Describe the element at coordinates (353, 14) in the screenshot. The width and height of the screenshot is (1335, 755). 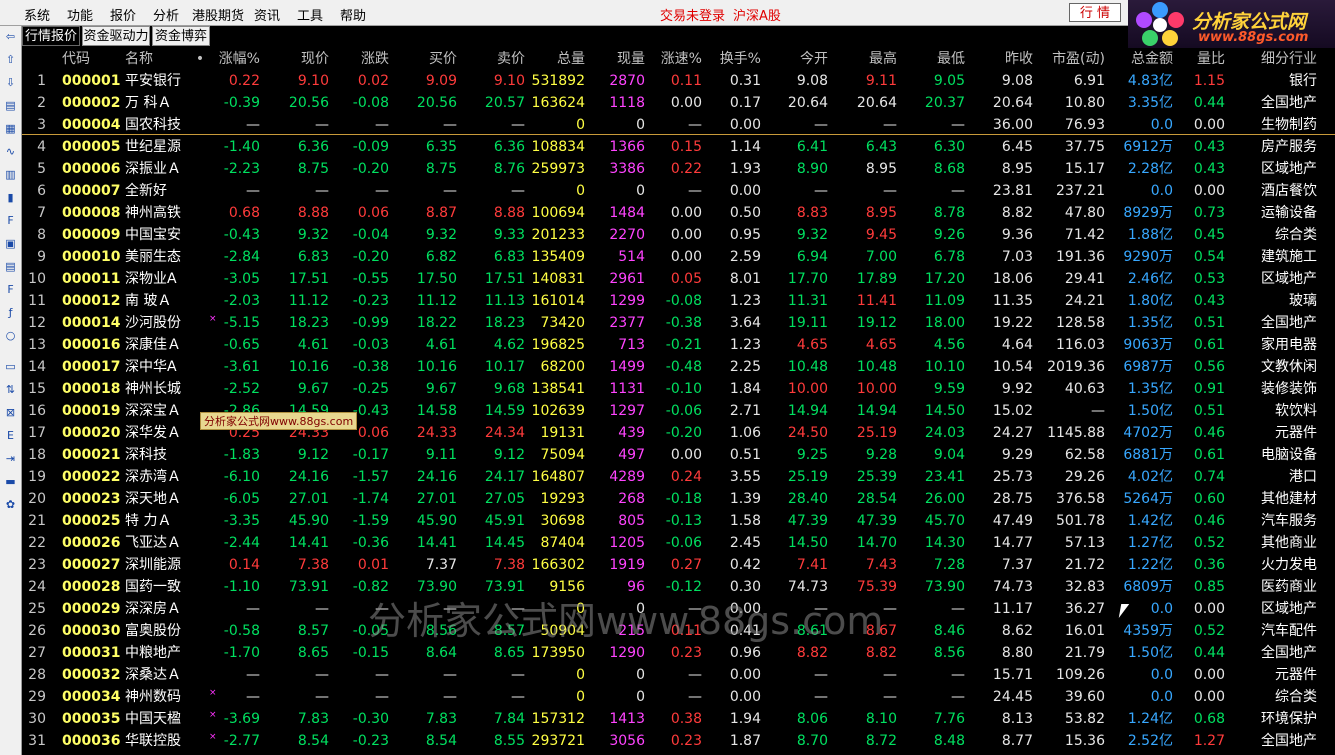
I see `menu-help: 帮助` at that location.